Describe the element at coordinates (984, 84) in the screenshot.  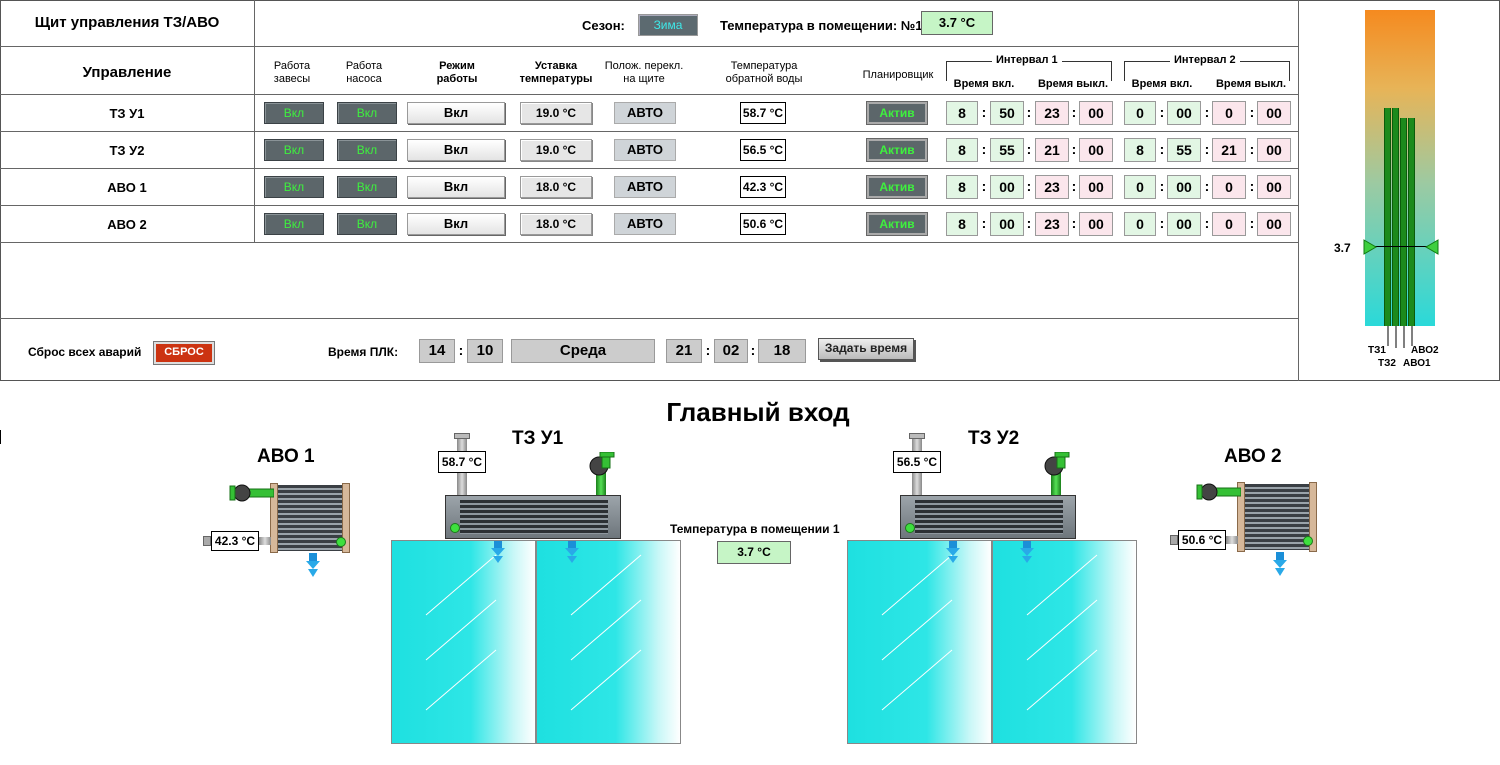
I see `interval1-time-on: Время вкл.` at that location.